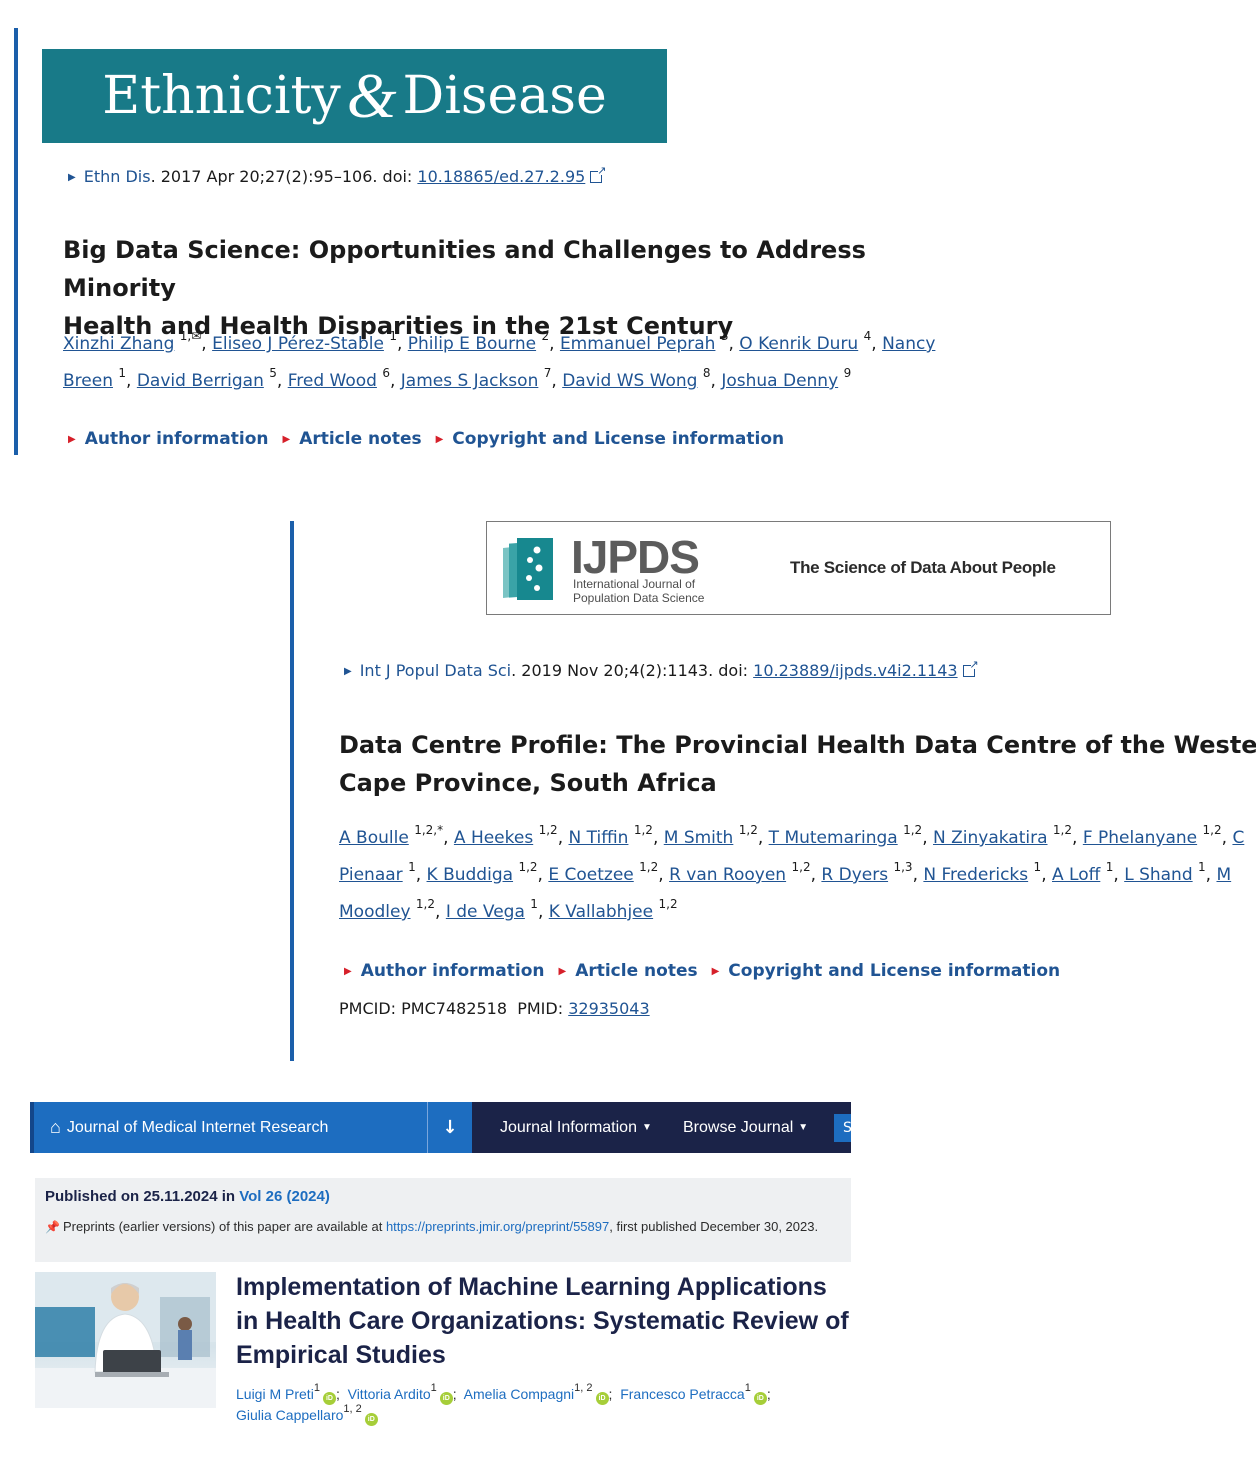 Image resolution: width=1256 pixels, height=1472 pixels. I want to click on doi-link: 10.23889/ijpds.v4i2.1143, so click(855, 670).